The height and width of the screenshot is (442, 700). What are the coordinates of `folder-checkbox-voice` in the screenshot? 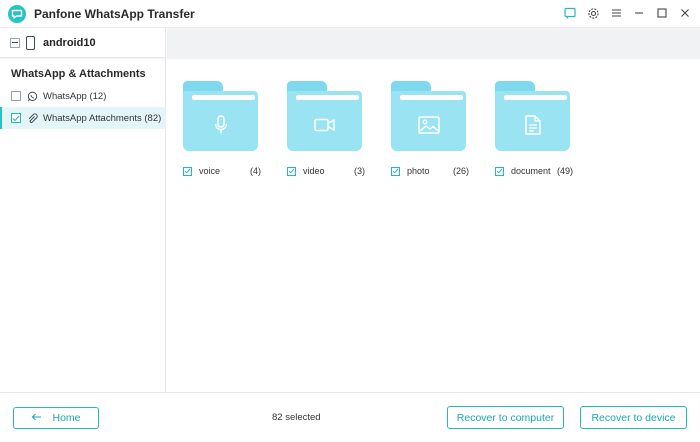 It's located at (187, 171).